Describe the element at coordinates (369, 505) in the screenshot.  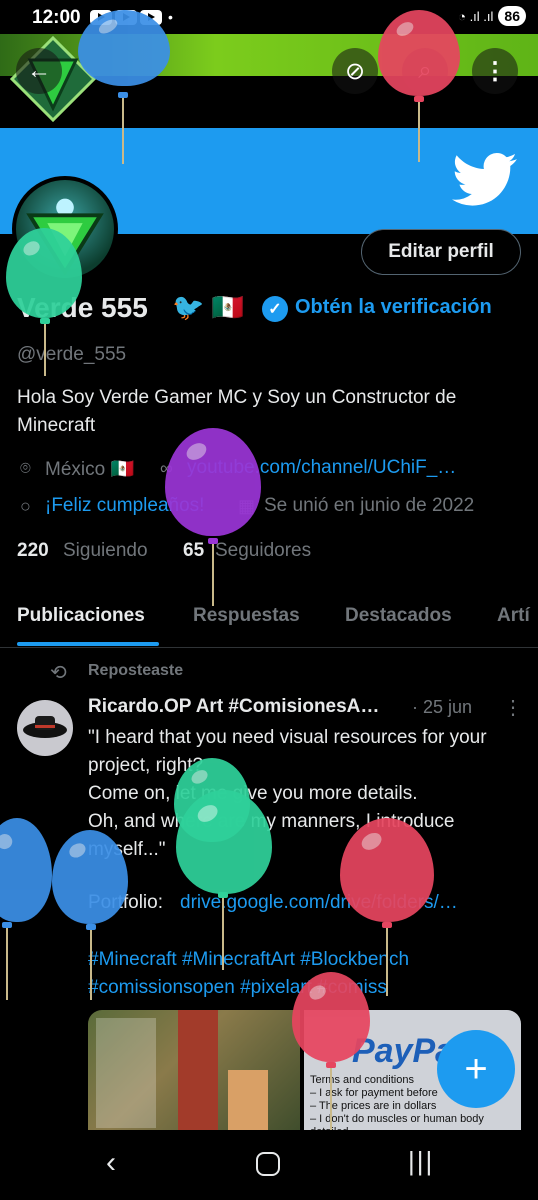
I see `joined-date: Se unió en junio de 2022` at that location.